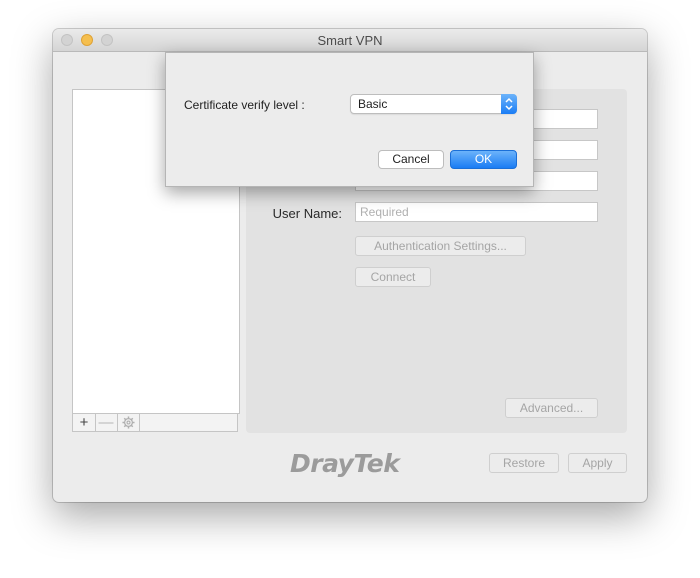 The width and height of the screenshot is (700, 578). I want to click on add-profile-button: +, so click(84, 422).